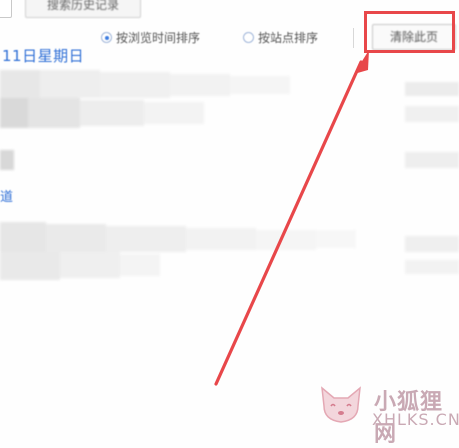 This screenshot has width=459, height=448. I want to click on watermark-url: XHLKS.CN, so click(415, 419).